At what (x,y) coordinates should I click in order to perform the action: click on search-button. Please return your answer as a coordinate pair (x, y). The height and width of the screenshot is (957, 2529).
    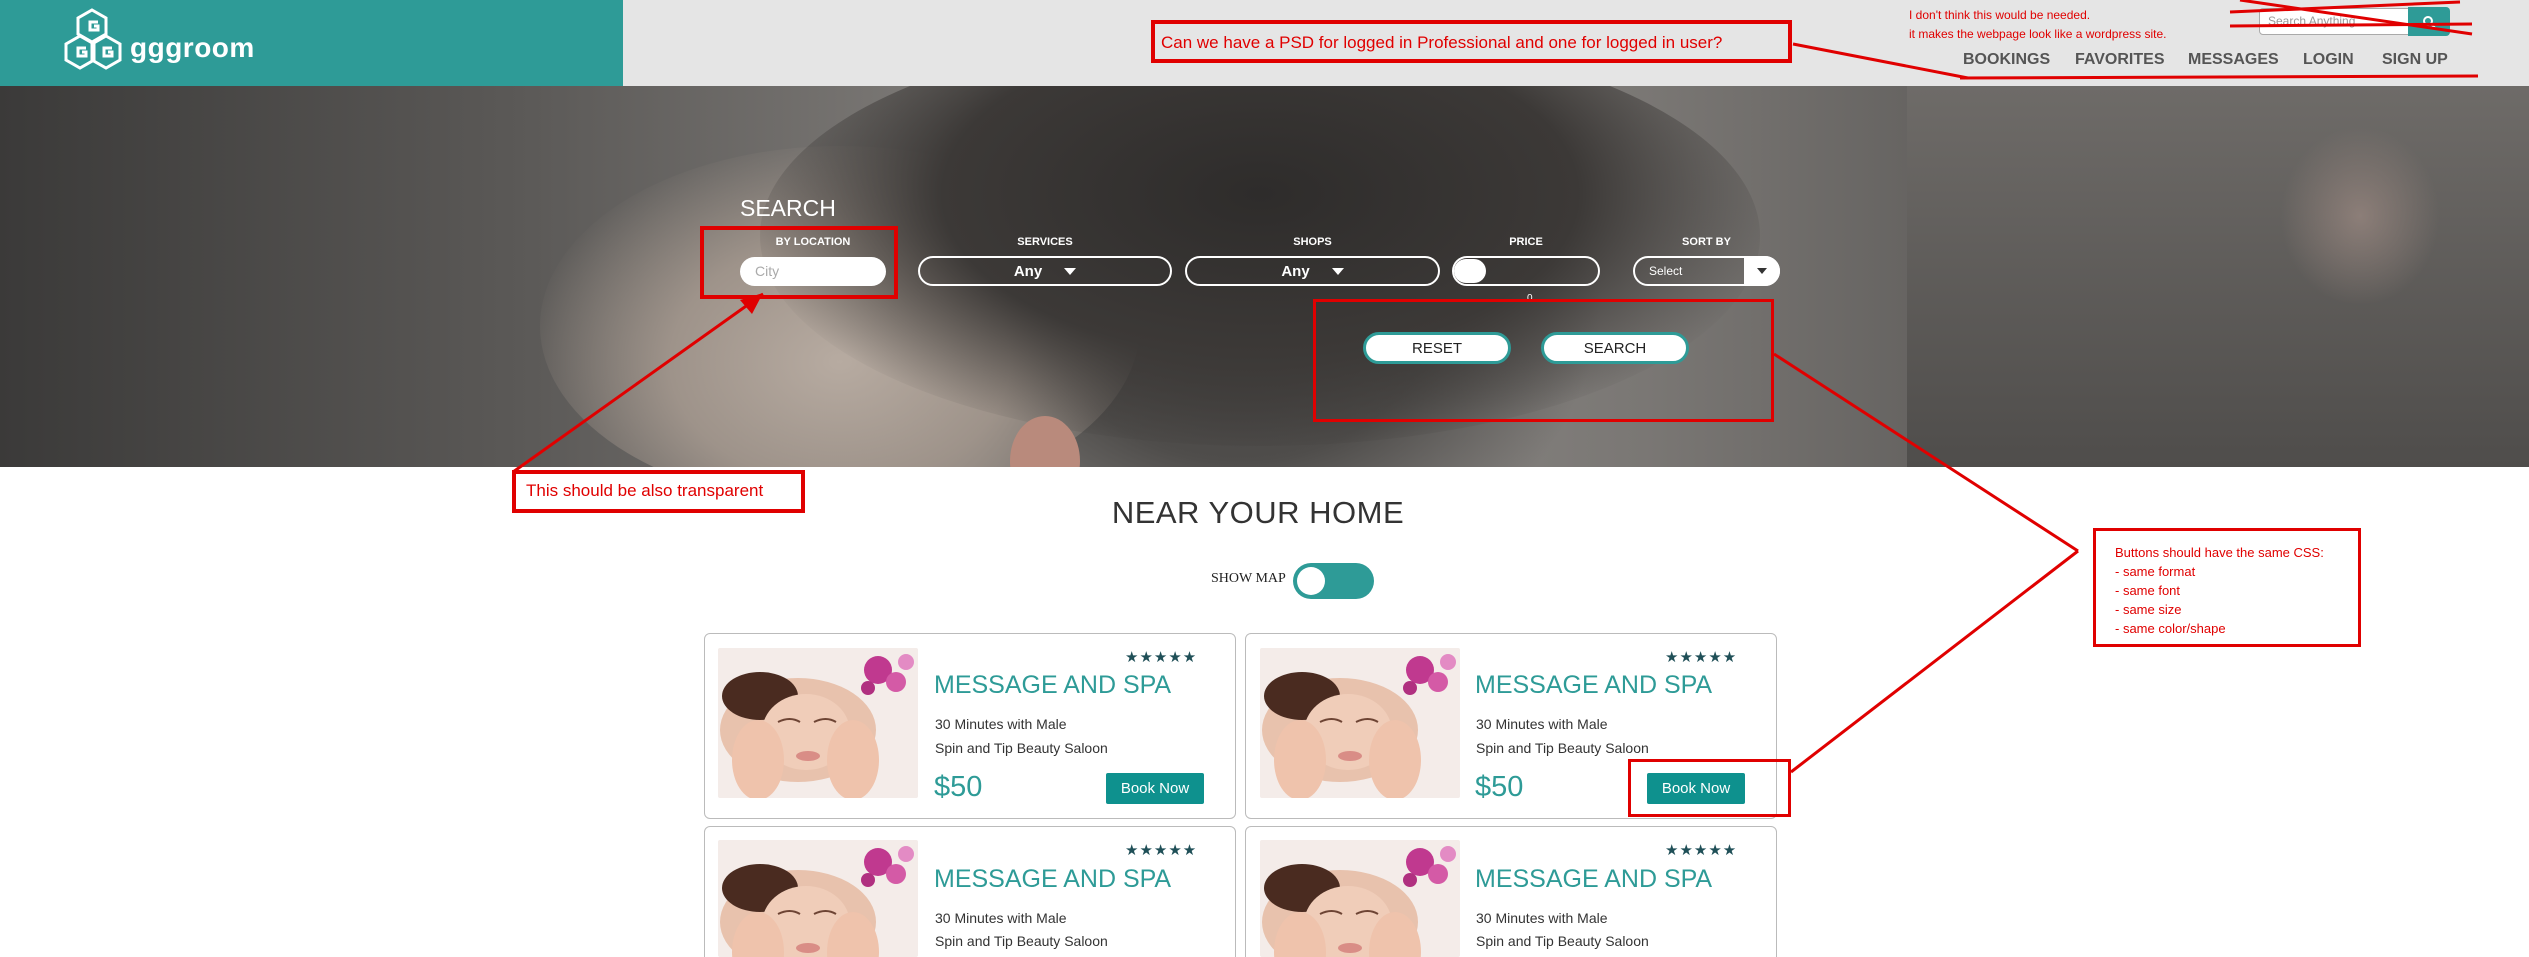
    Looking at the image, I should click on (2429, 21).